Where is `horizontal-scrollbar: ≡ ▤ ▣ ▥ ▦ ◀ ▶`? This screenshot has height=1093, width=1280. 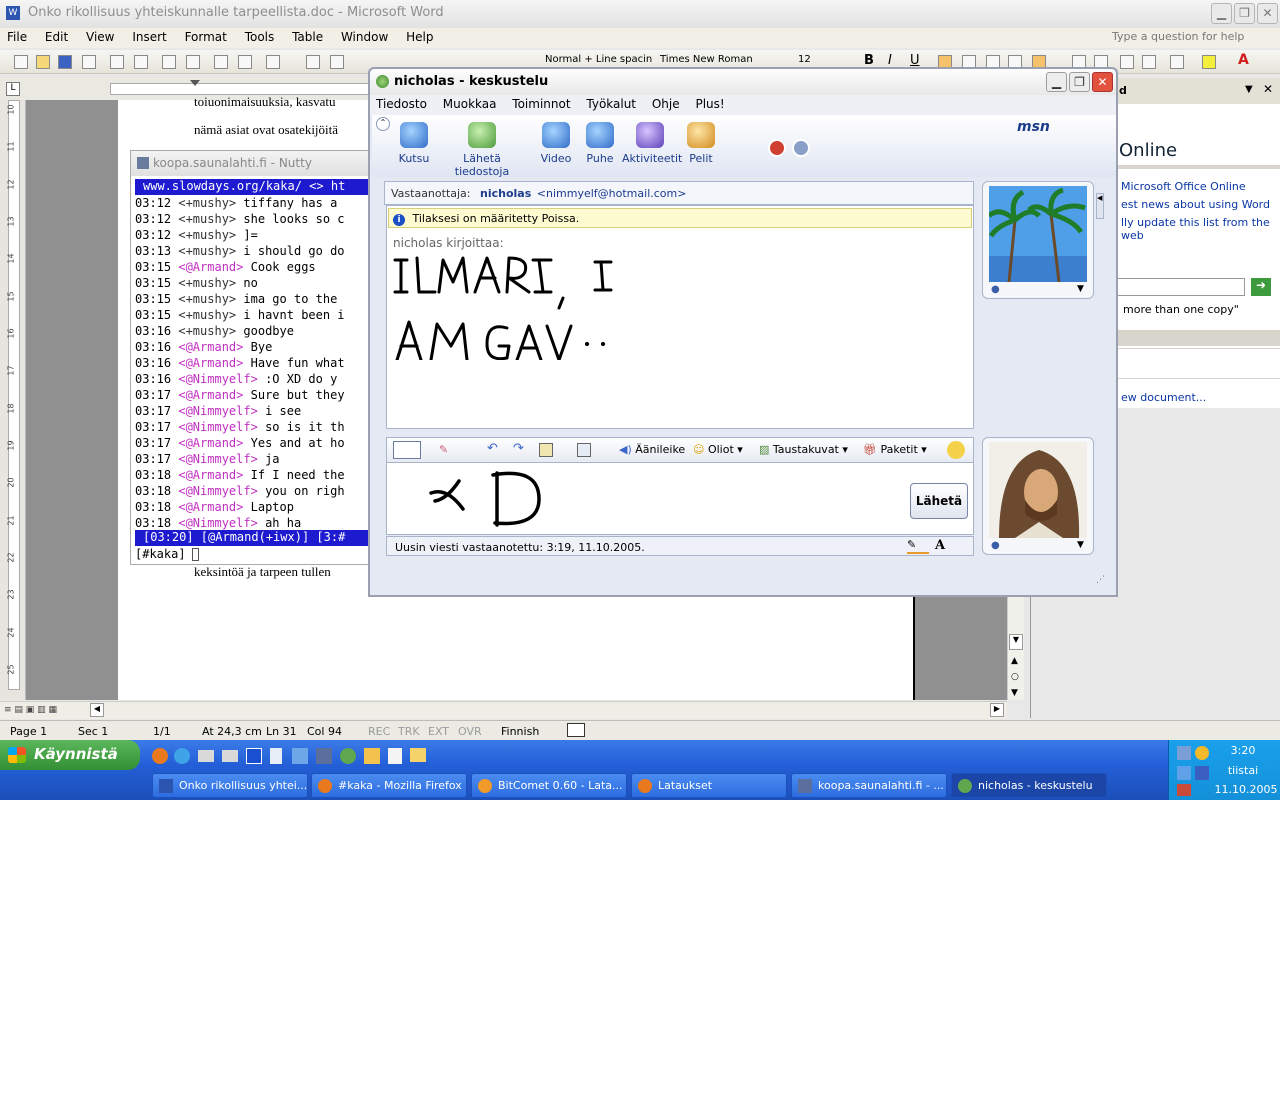
horizontal-scrollbar: ≡ ▤ ▣ ▥ ▦ ◀ ▶ is located at coordinates (503, 710).